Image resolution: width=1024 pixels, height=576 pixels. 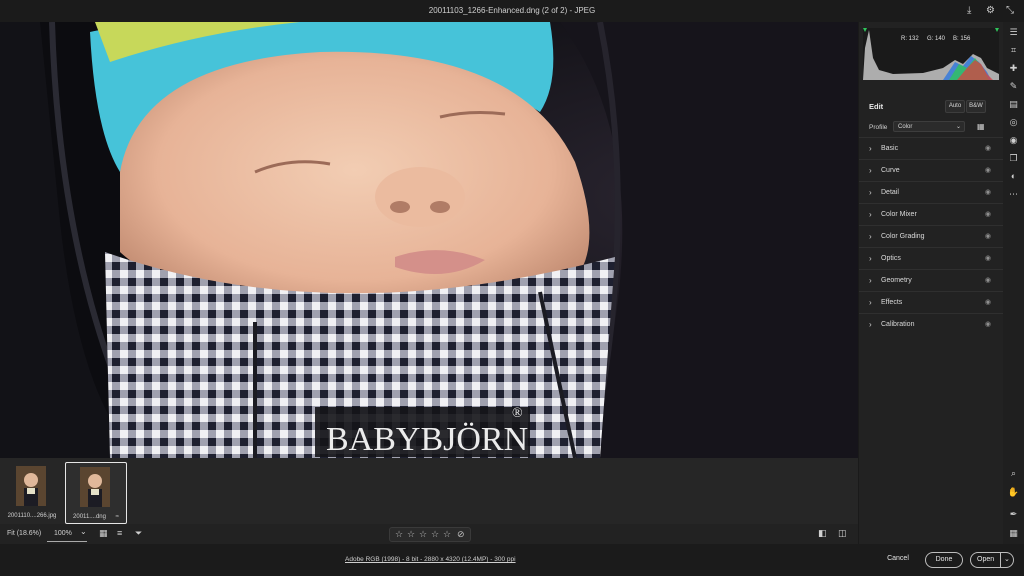 I want to click on thumbnail-label: 20011....dng ≈, so click(x=96, y=517).